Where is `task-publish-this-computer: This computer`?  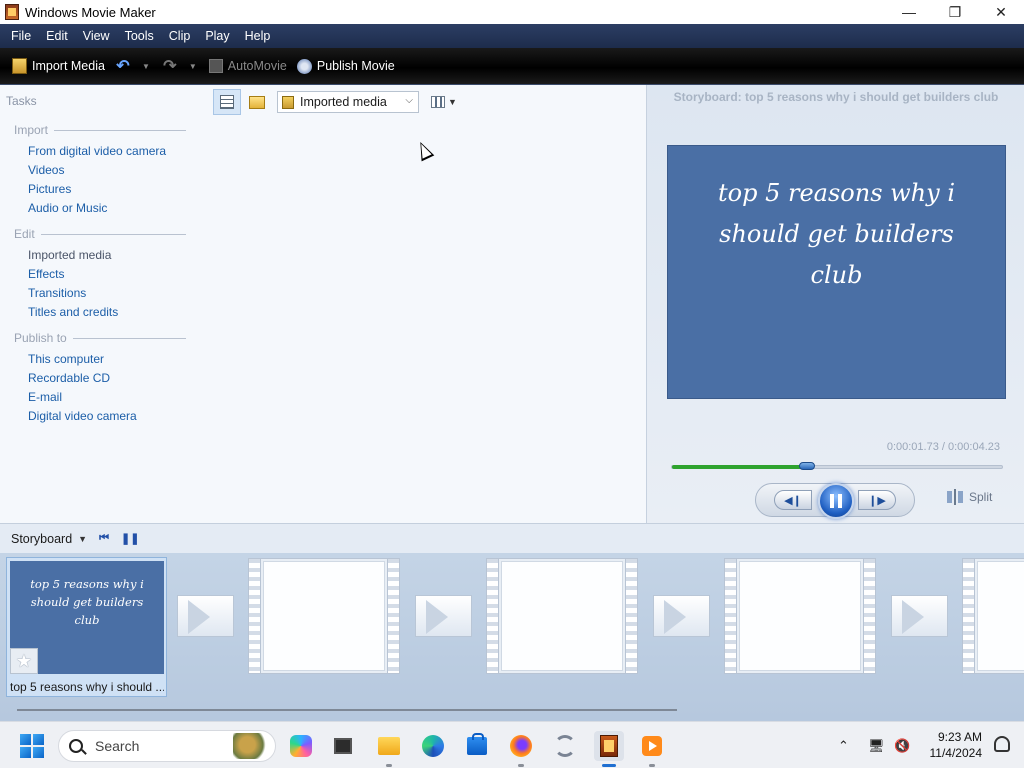 task-publish-this-computer: This computer is located at coordinates (66, 359).